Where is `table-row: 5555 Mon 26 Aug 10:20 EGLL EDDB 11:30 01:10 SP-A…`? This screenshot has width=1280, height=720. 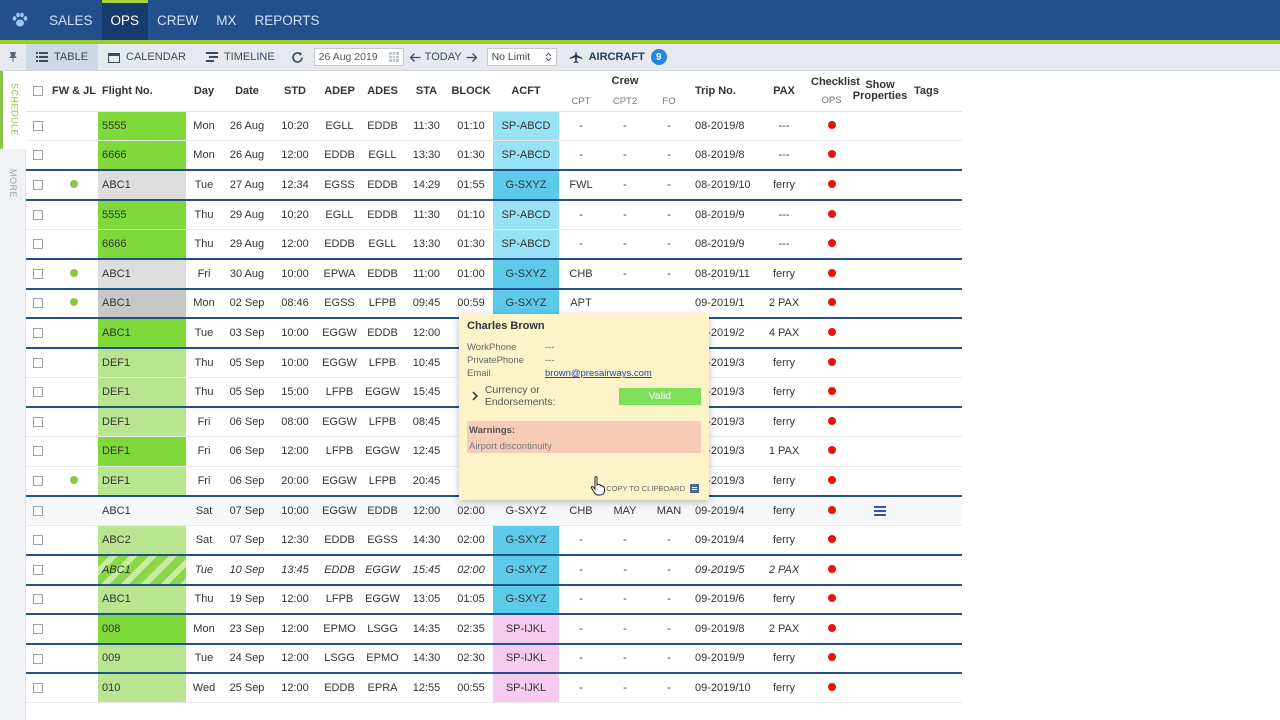
table-row: 5555 Mon 26 Aug 10:20 EGLL EDDB 11:30 01:10 SP-A… is located at coordinates (494, 126).